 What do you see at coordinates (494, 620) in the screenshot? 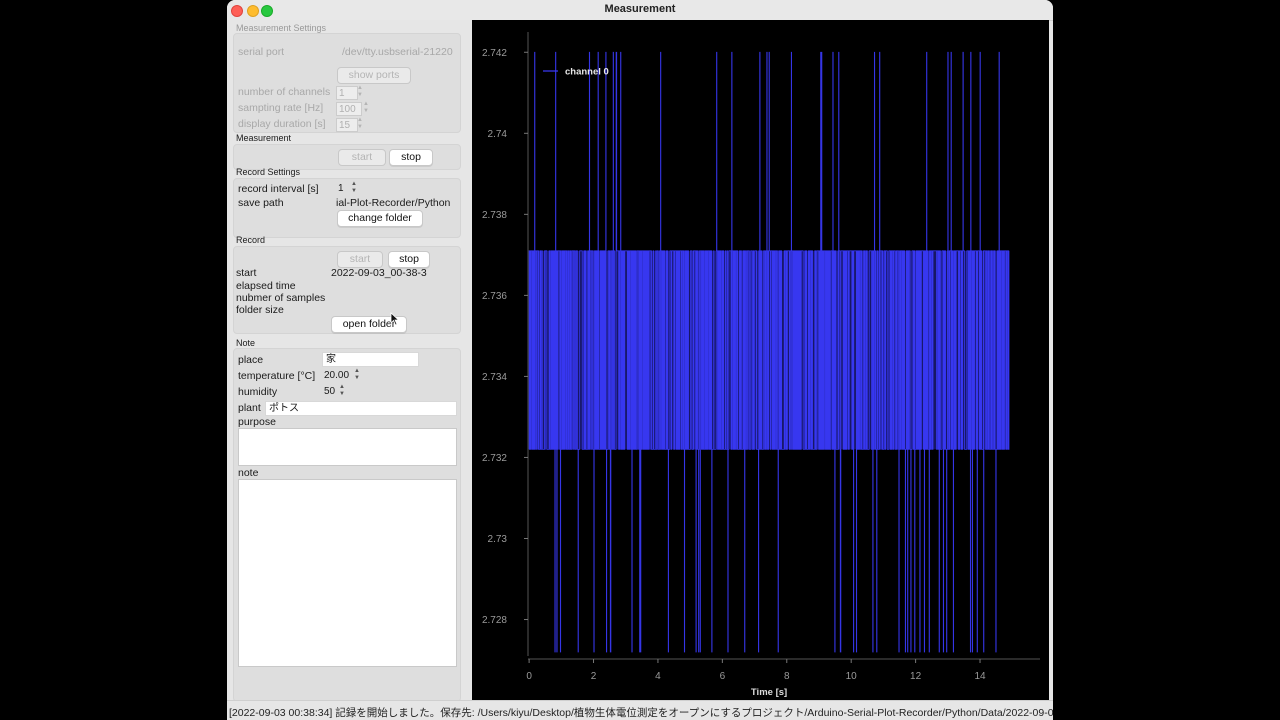
I see `y-tick-label: 2.728` at bounding box center [494, 620].